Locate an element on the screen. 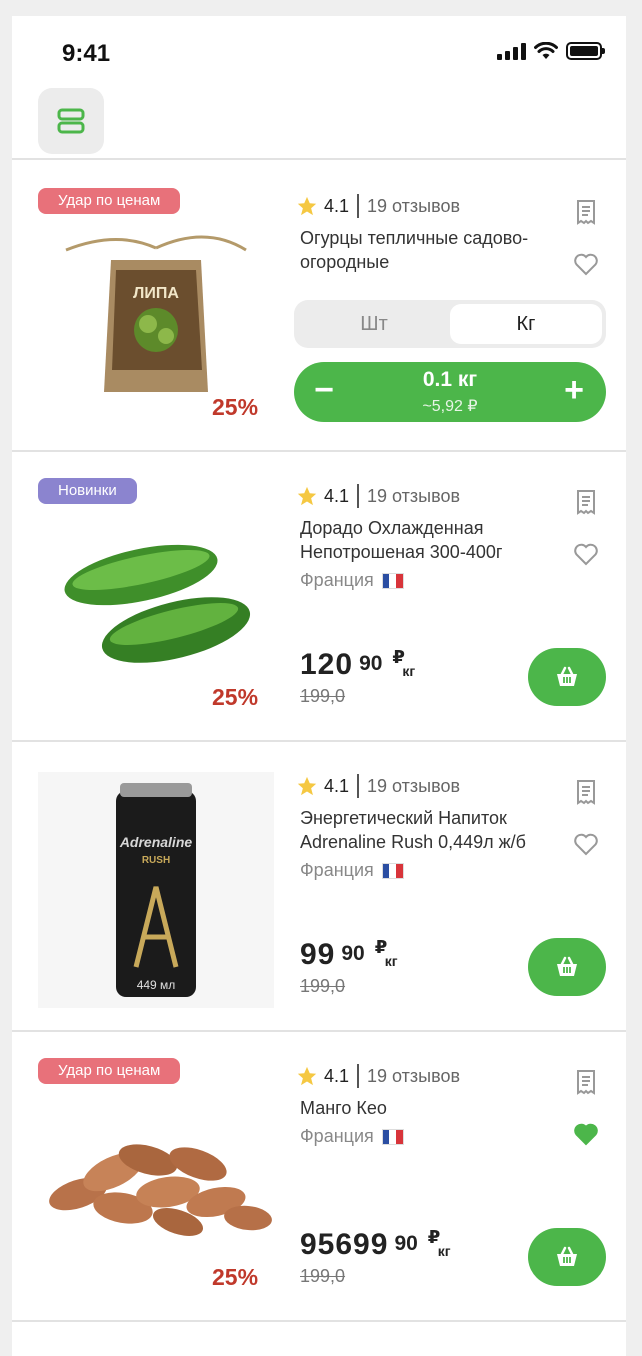  view-toggle-button is located at coordinates (71, 121).